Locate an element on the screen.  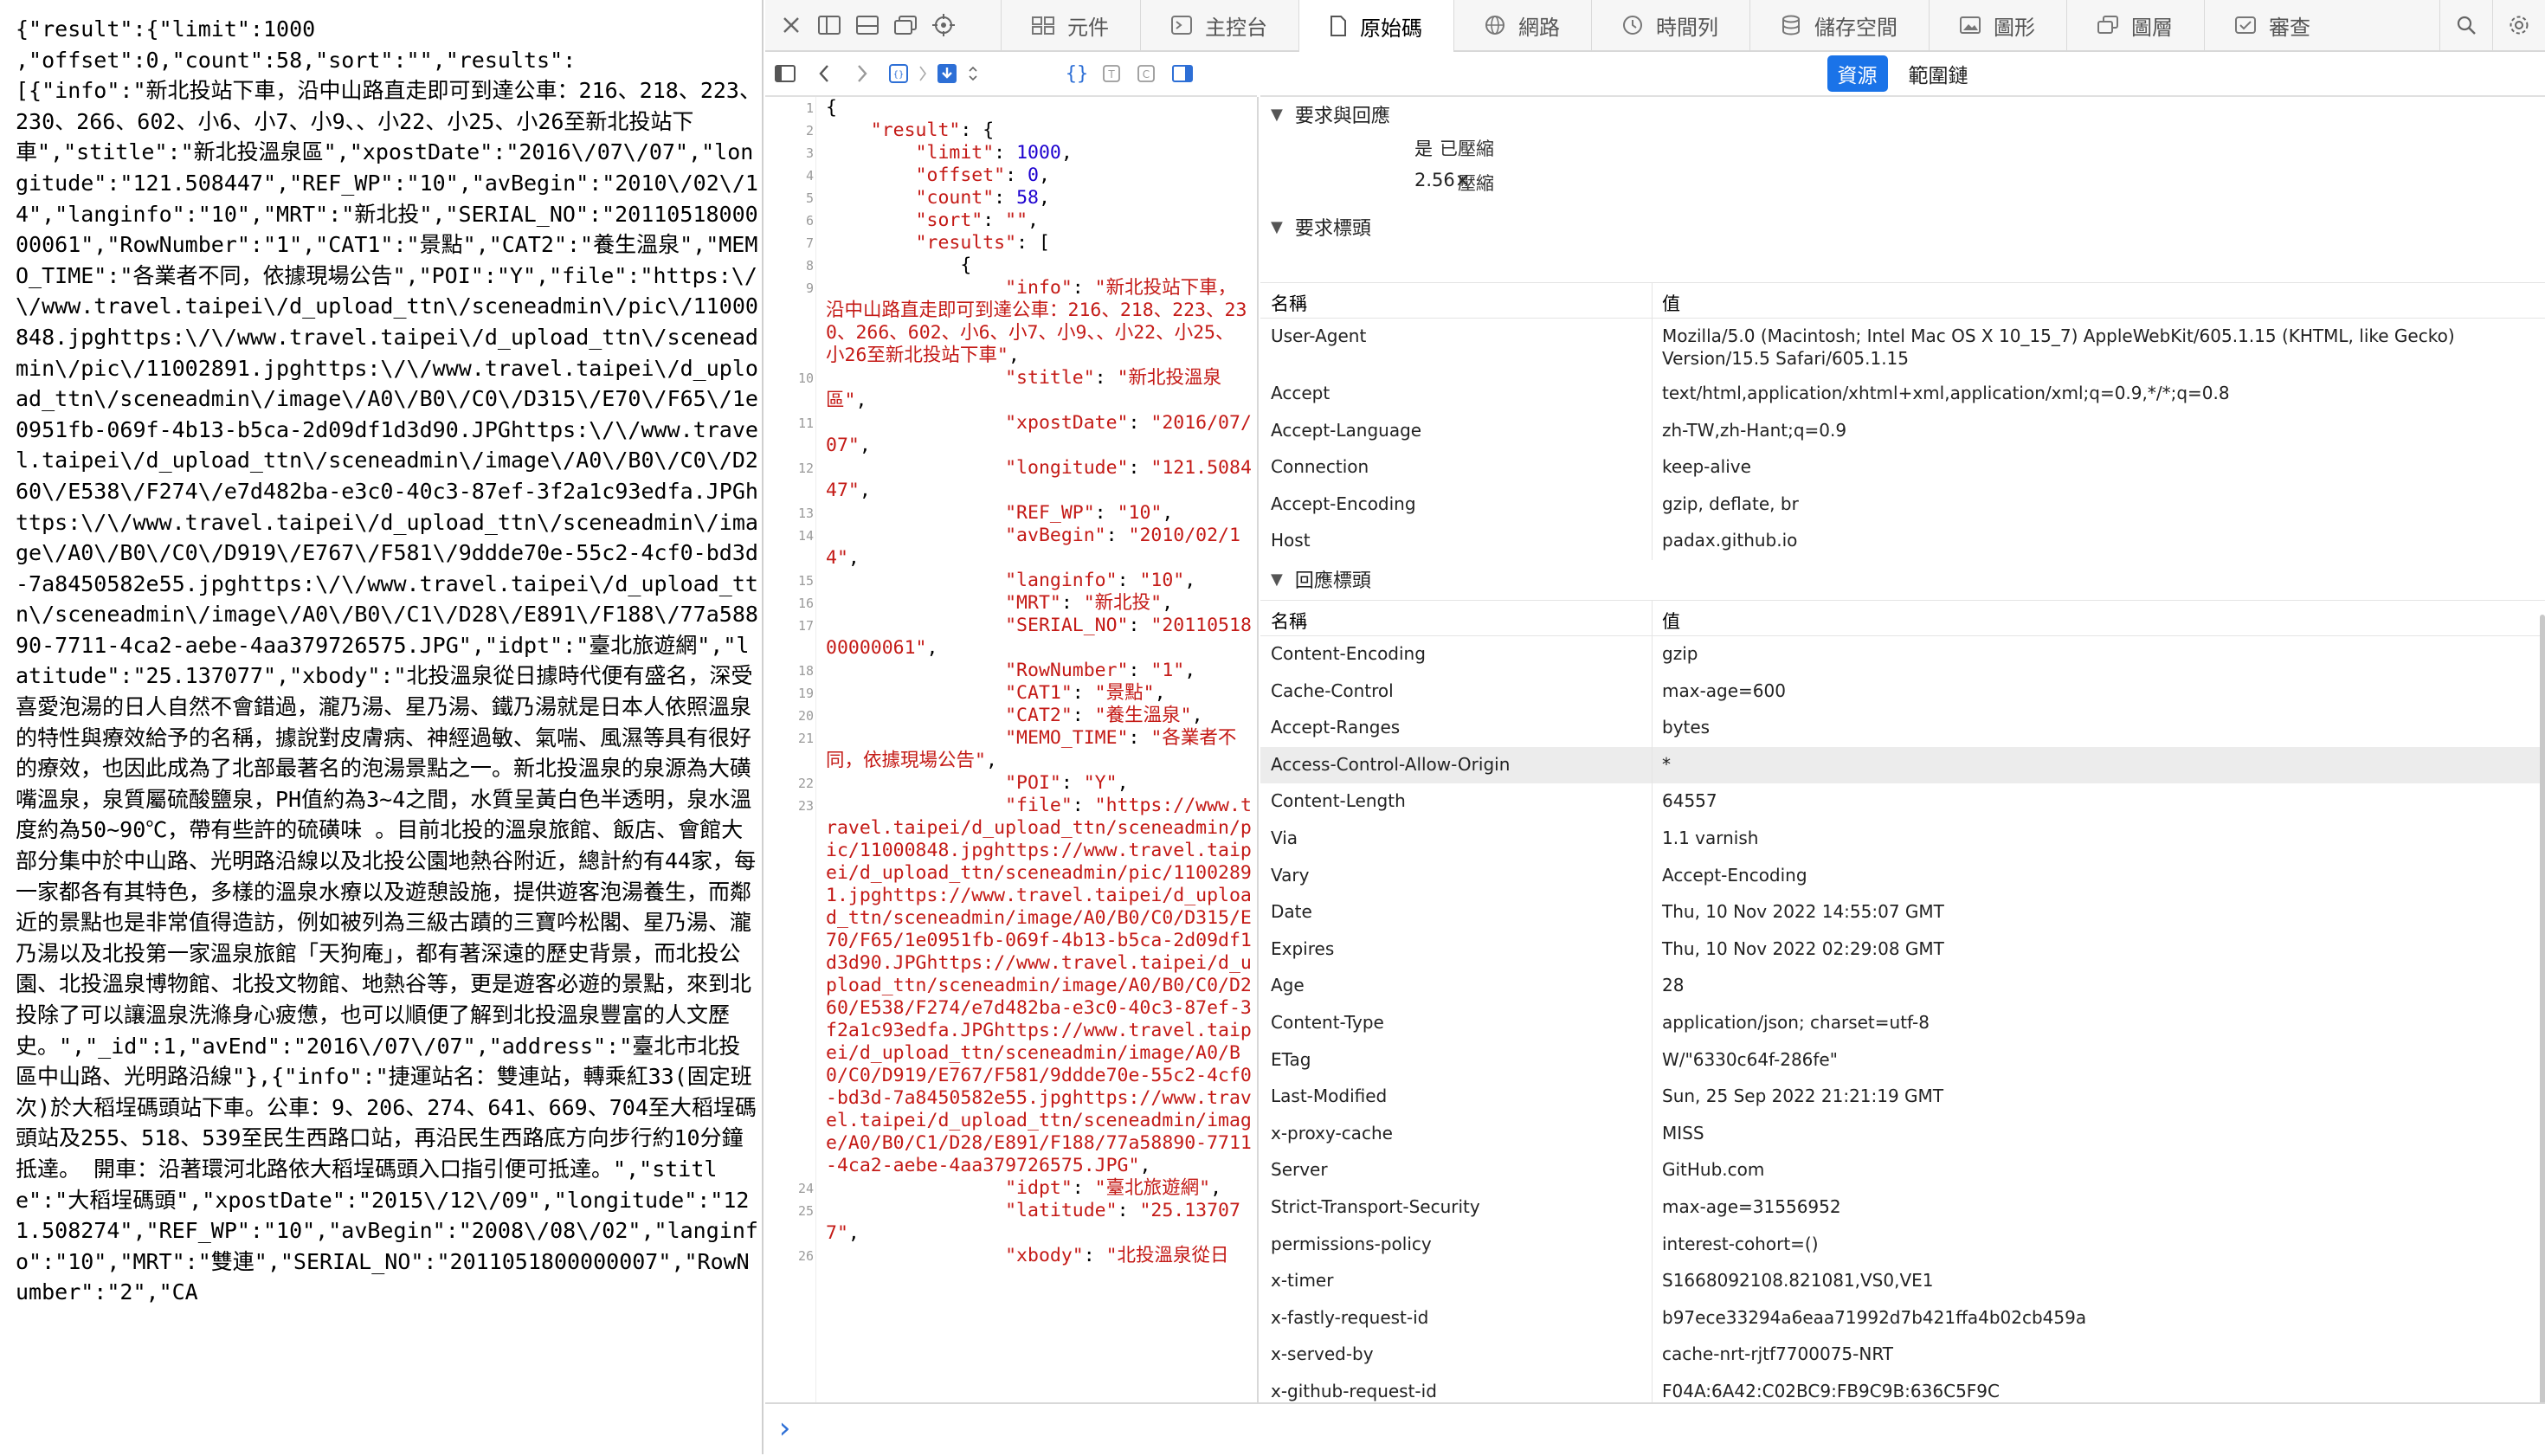
type-profiler-icon: T is located at coordinates (1112, 73).